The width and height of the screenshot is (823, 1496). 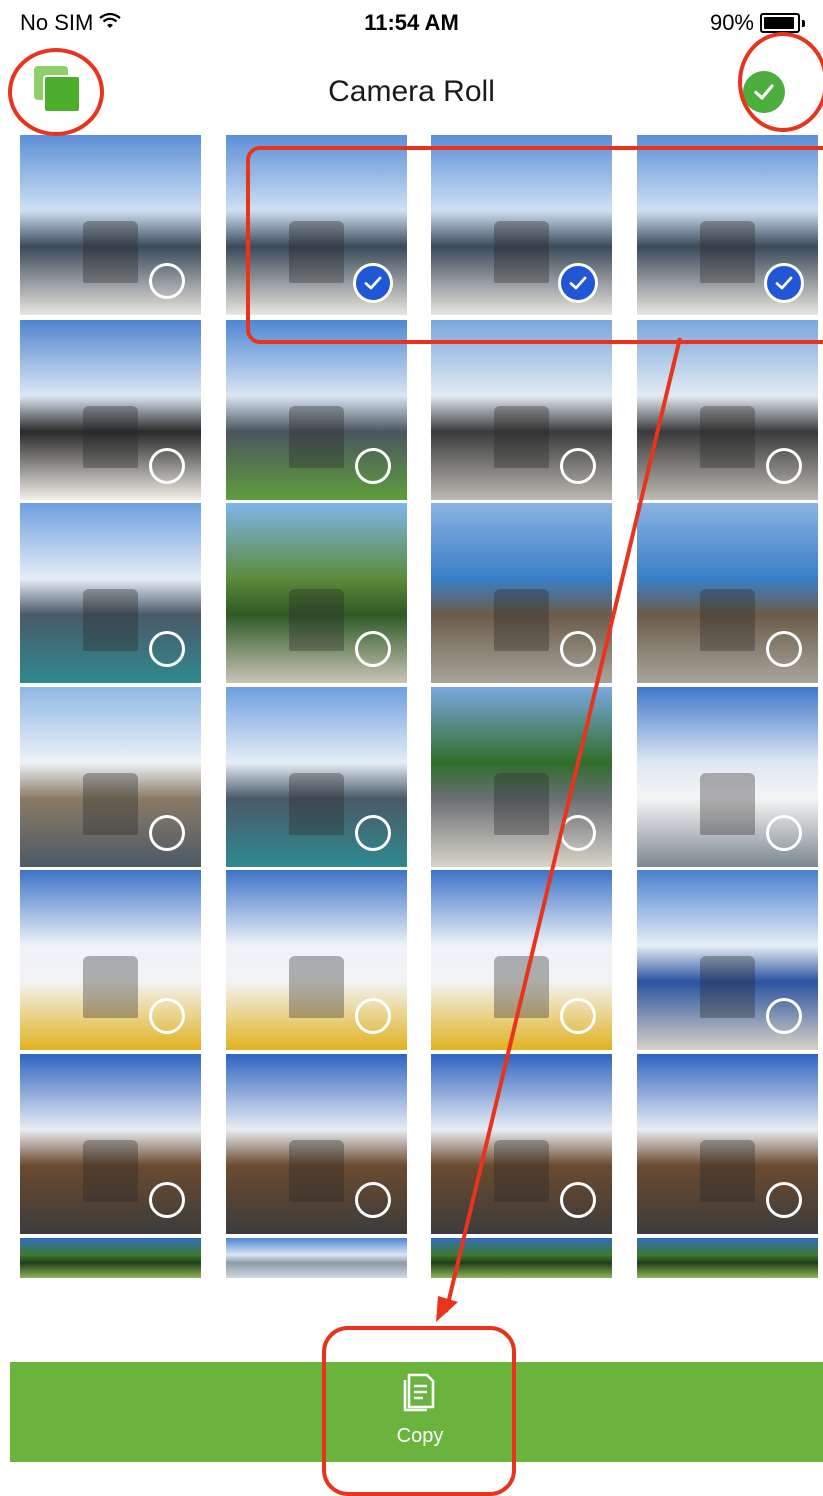 I want to click on battery-tip, so click(x=803, y=23).